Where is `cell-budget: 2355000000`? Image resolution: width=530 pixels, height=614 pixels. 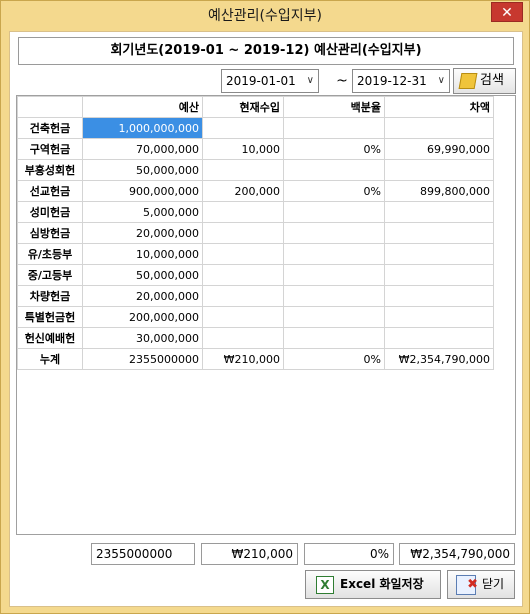
cell-budget: 2355000000 is located at coordinates (142, 359).